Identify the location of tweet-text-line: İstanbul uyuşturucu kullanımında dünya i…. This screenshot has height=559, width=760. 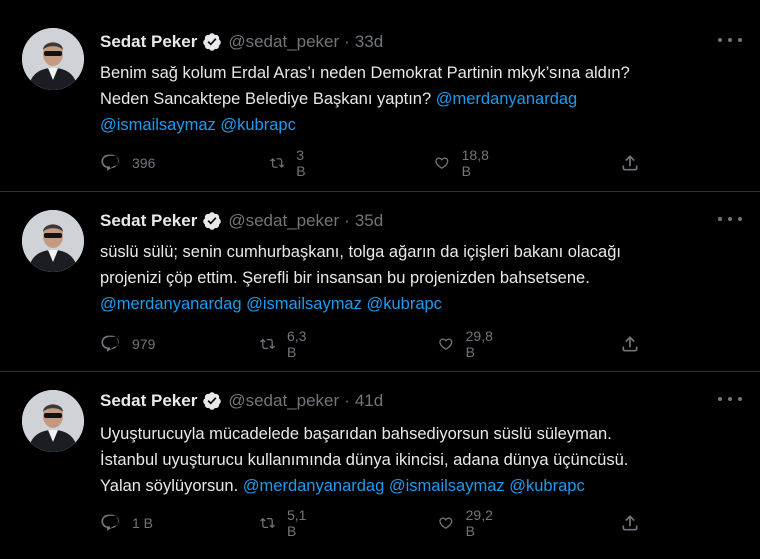
(420, 460).